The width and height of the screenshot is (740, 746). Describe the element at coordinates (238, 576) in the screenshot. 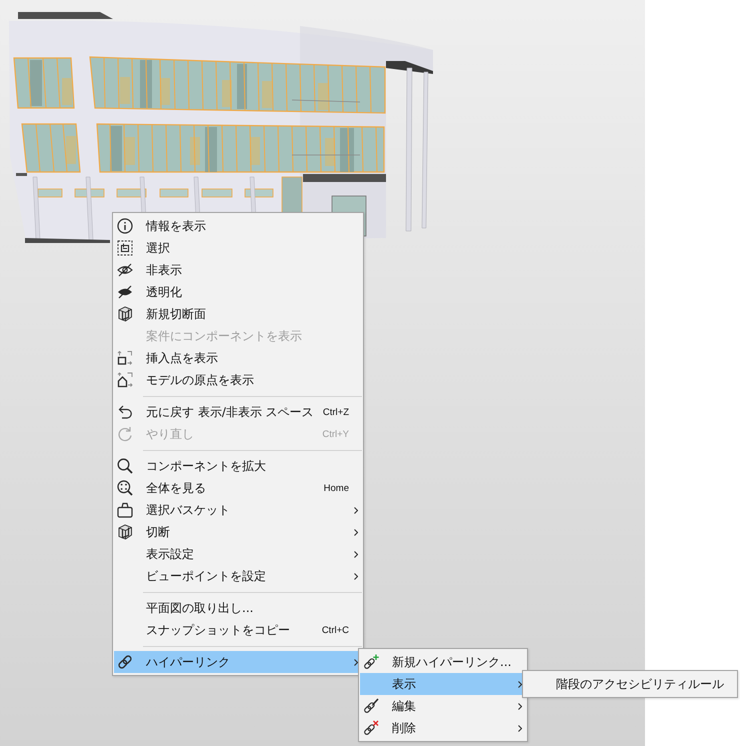

I see `menu-item: ビューポイントを設定` at that location.